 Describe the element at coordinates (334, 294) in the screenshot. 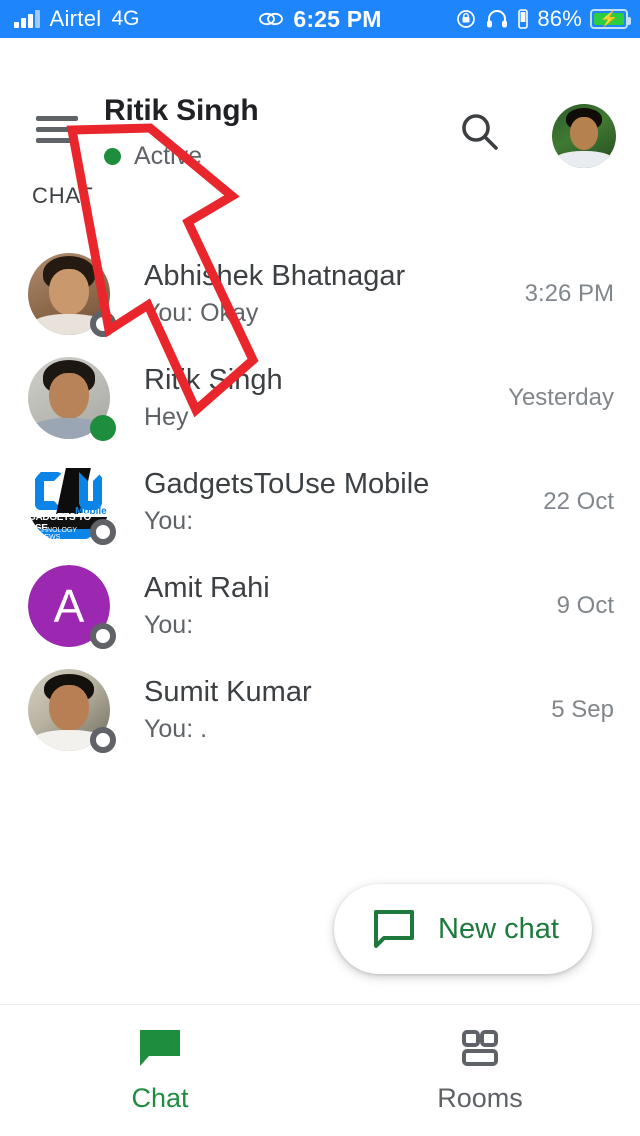

I see `row-body: Abhishek Bhatnagar You: Okay` at that location.